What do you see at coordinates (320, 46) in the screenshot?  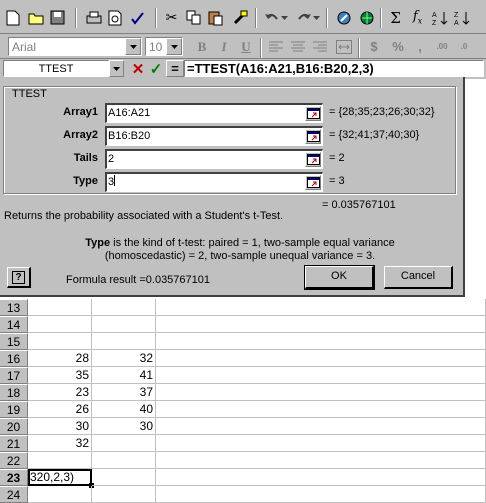 I see `align-right-icon` at bounding box center [320, 46].